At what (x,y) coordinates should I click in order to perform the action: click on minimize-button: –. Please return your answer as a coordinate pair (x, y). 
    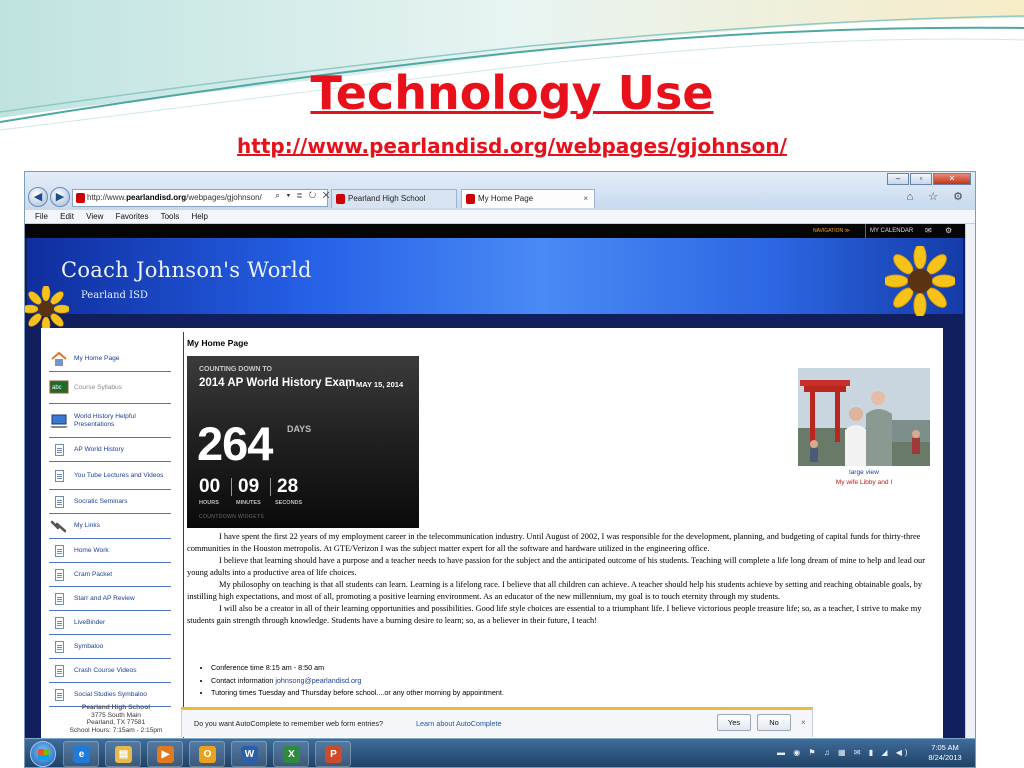
    Looking at the image, I should click on (898, 179).